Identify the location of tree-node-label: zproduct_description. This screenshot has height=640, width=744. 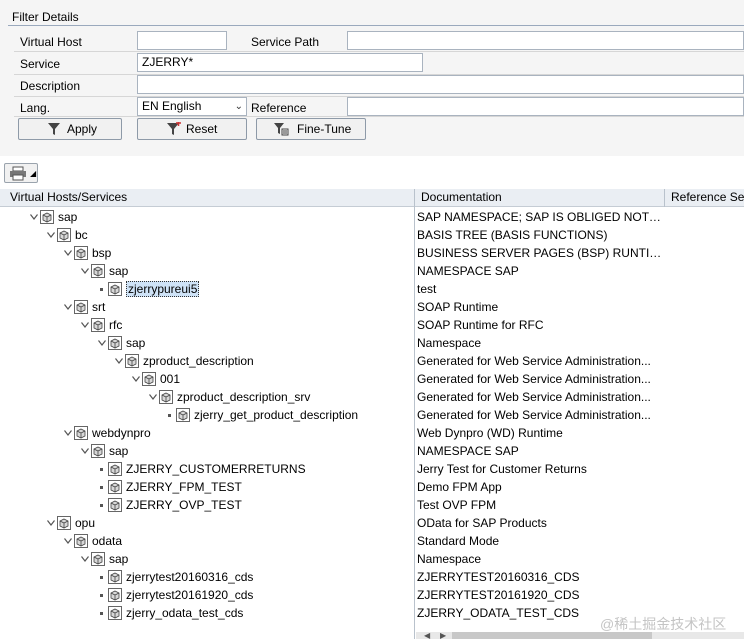
(198, 361).